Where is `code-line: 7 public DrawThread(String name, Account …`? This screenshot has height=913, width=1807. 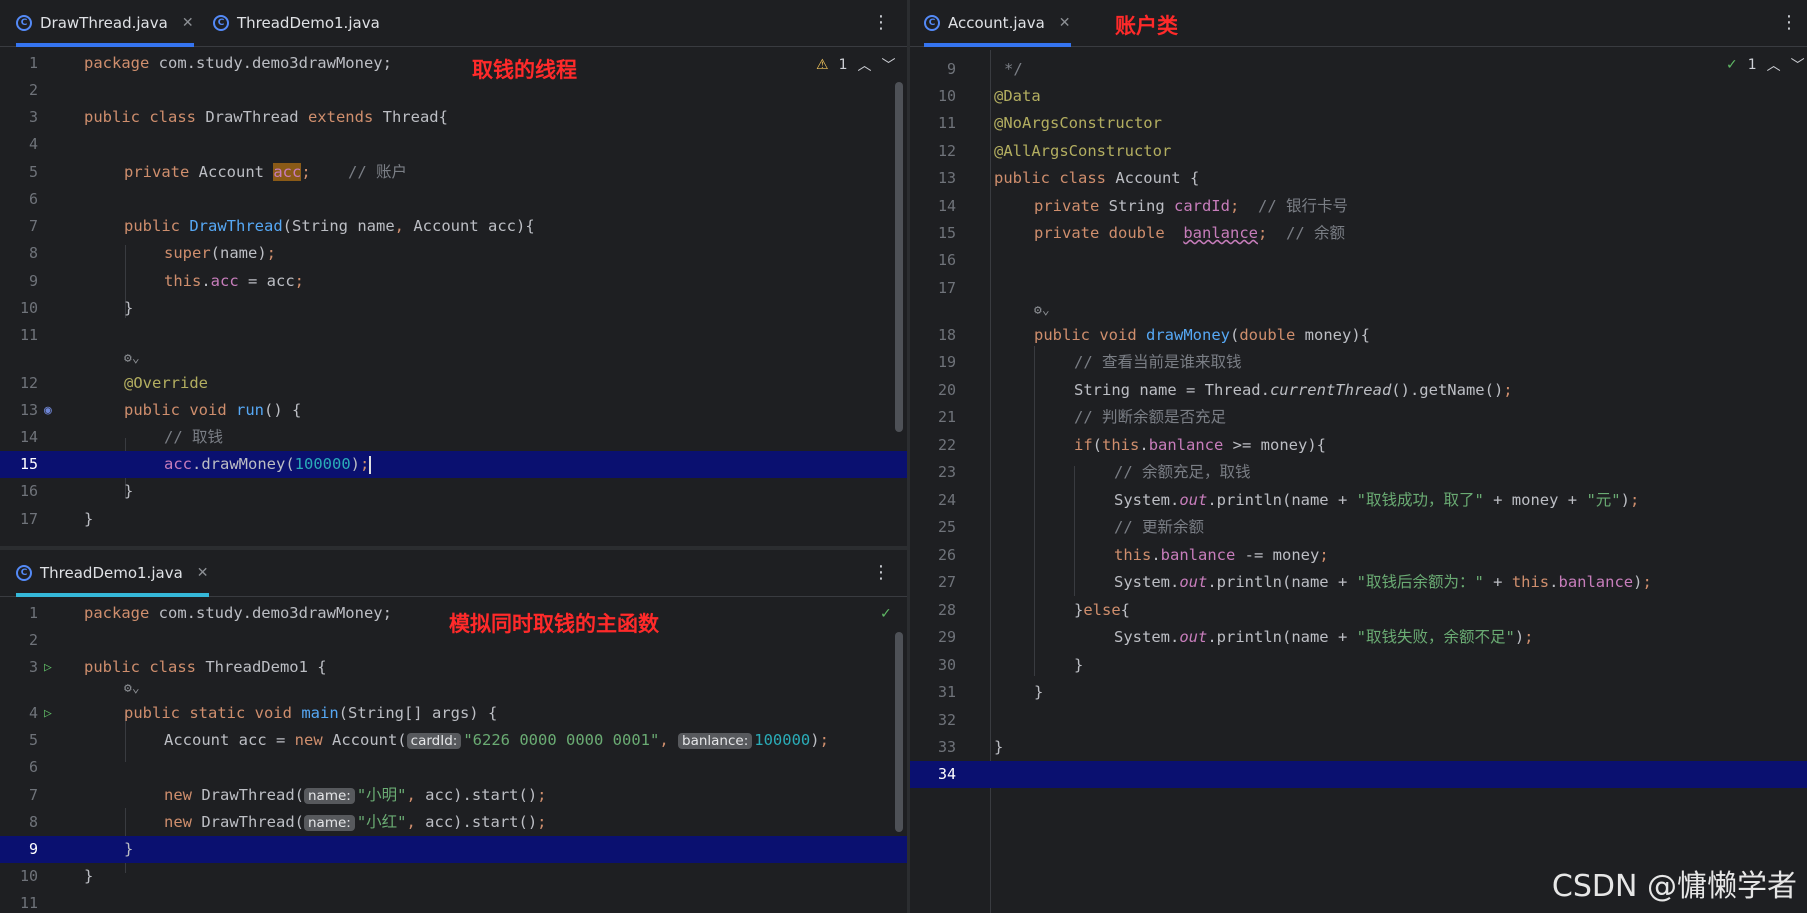
code-line: 7 public DrawThread(String name, Account … is located at coordinates (453, 226).